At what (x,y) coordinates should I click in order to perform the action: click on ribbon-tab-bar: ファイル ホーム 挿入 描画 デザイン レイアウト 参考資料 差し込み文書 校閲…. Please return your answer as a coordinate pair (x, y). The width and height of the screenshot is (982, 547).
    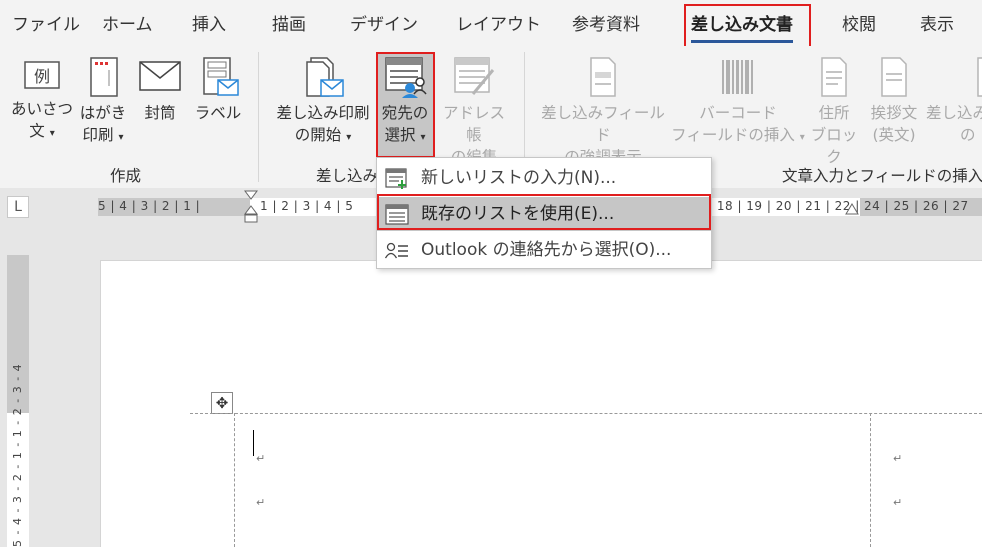
    Looking at the image, I should click on (491, 23).